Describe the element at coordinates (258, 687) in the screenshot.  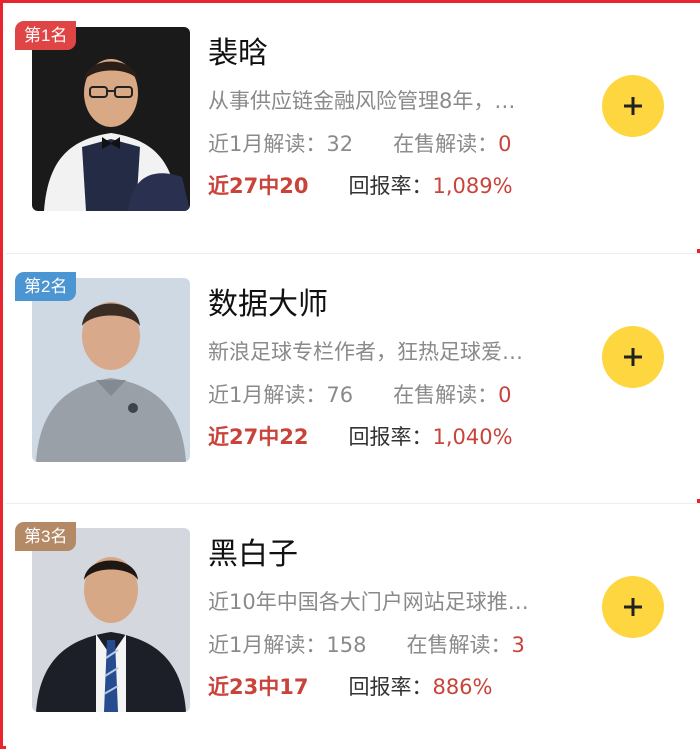
I see `hit-streak: 近23中17` at that location.